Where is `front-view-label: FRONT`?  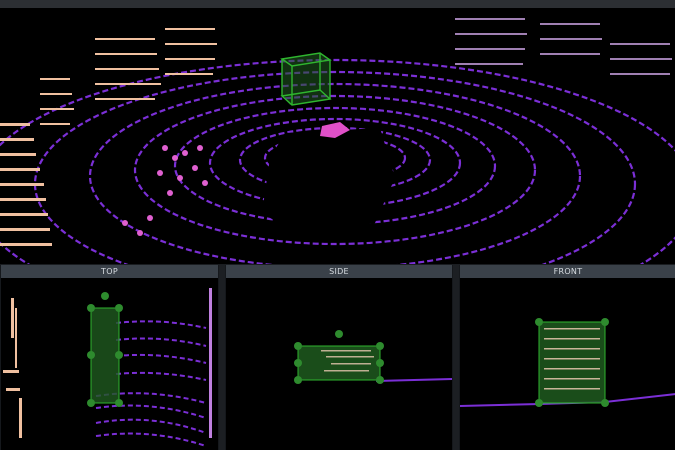 front-view-label: FRONT is located at coordinates (567, 271).